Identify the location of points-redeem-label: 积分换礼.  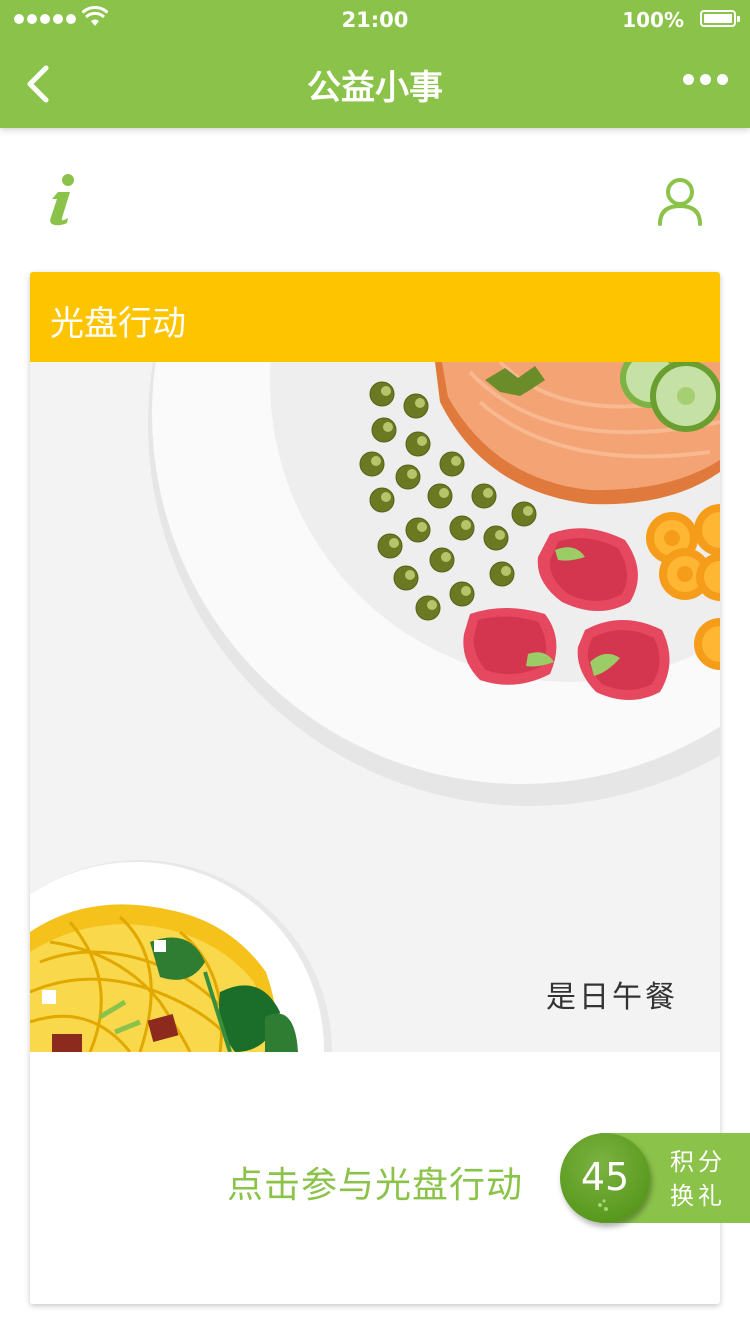
(702, 1179).